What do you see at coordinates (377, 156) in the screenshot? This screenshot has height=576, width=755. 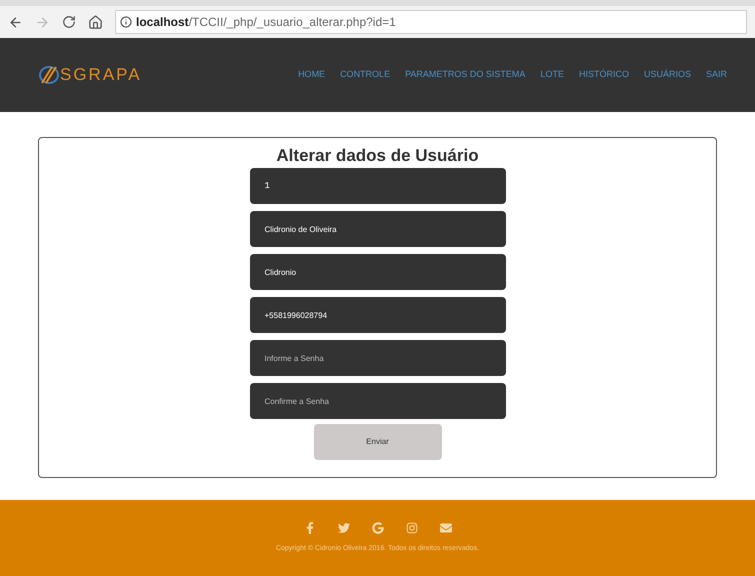 I see `form-title: Alterar dados de Usuário` at bounding box center [377, 156].